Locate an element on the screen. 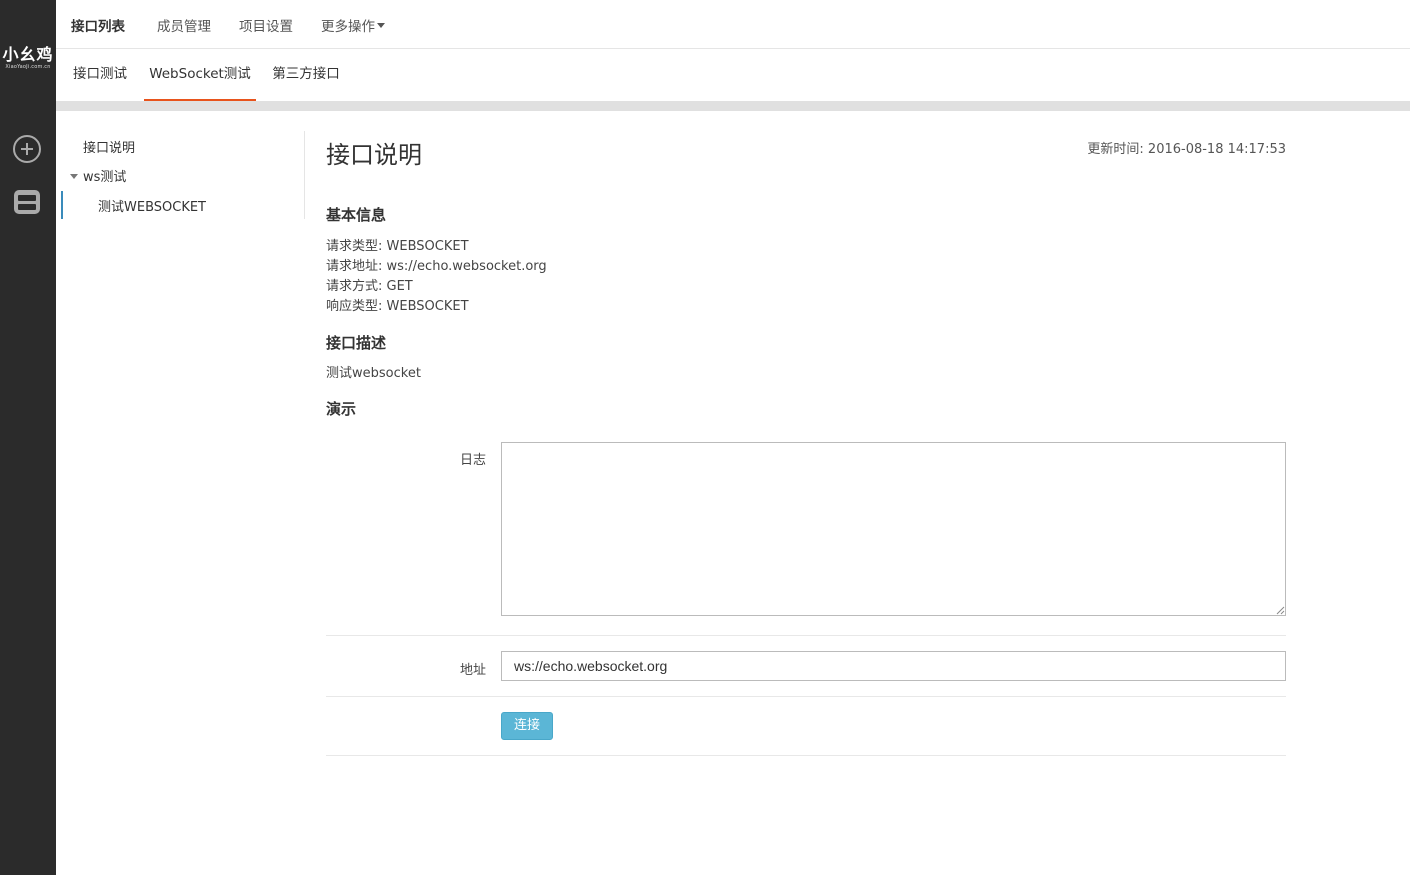 This screenshot has width=1410, height=875. tab-api-test: 接口测试 is located at coordinates (100, 75).